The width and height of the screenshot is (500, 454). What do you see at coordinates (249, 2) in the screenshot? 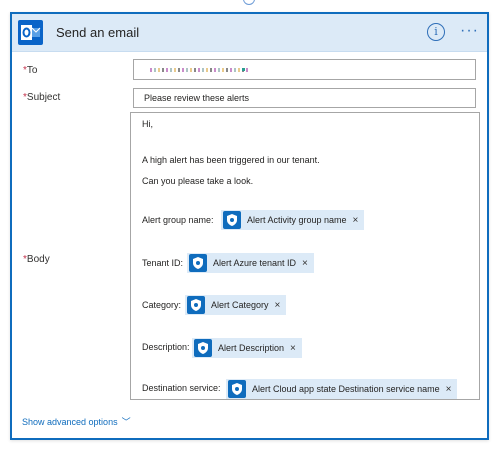
I see `connector-circle` at bounding box center [249, 2].